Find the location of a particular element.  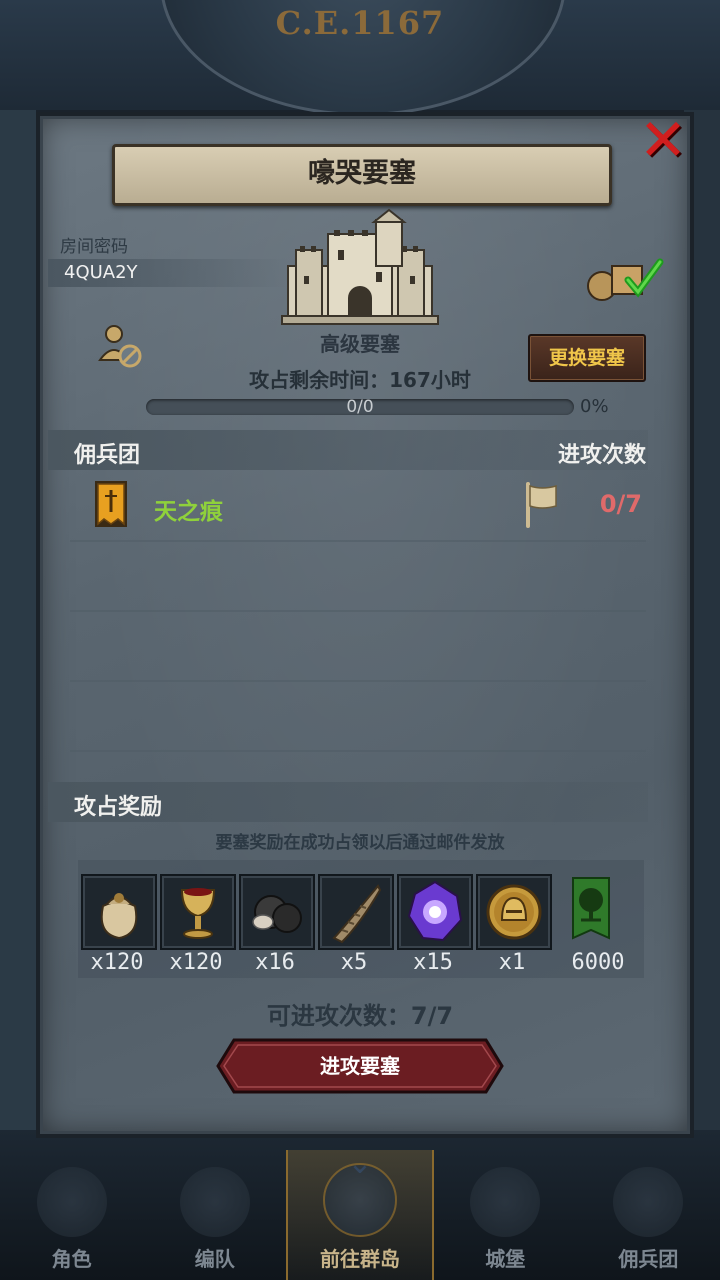

progress-percent: 0% is located at coordinates (594, 406).